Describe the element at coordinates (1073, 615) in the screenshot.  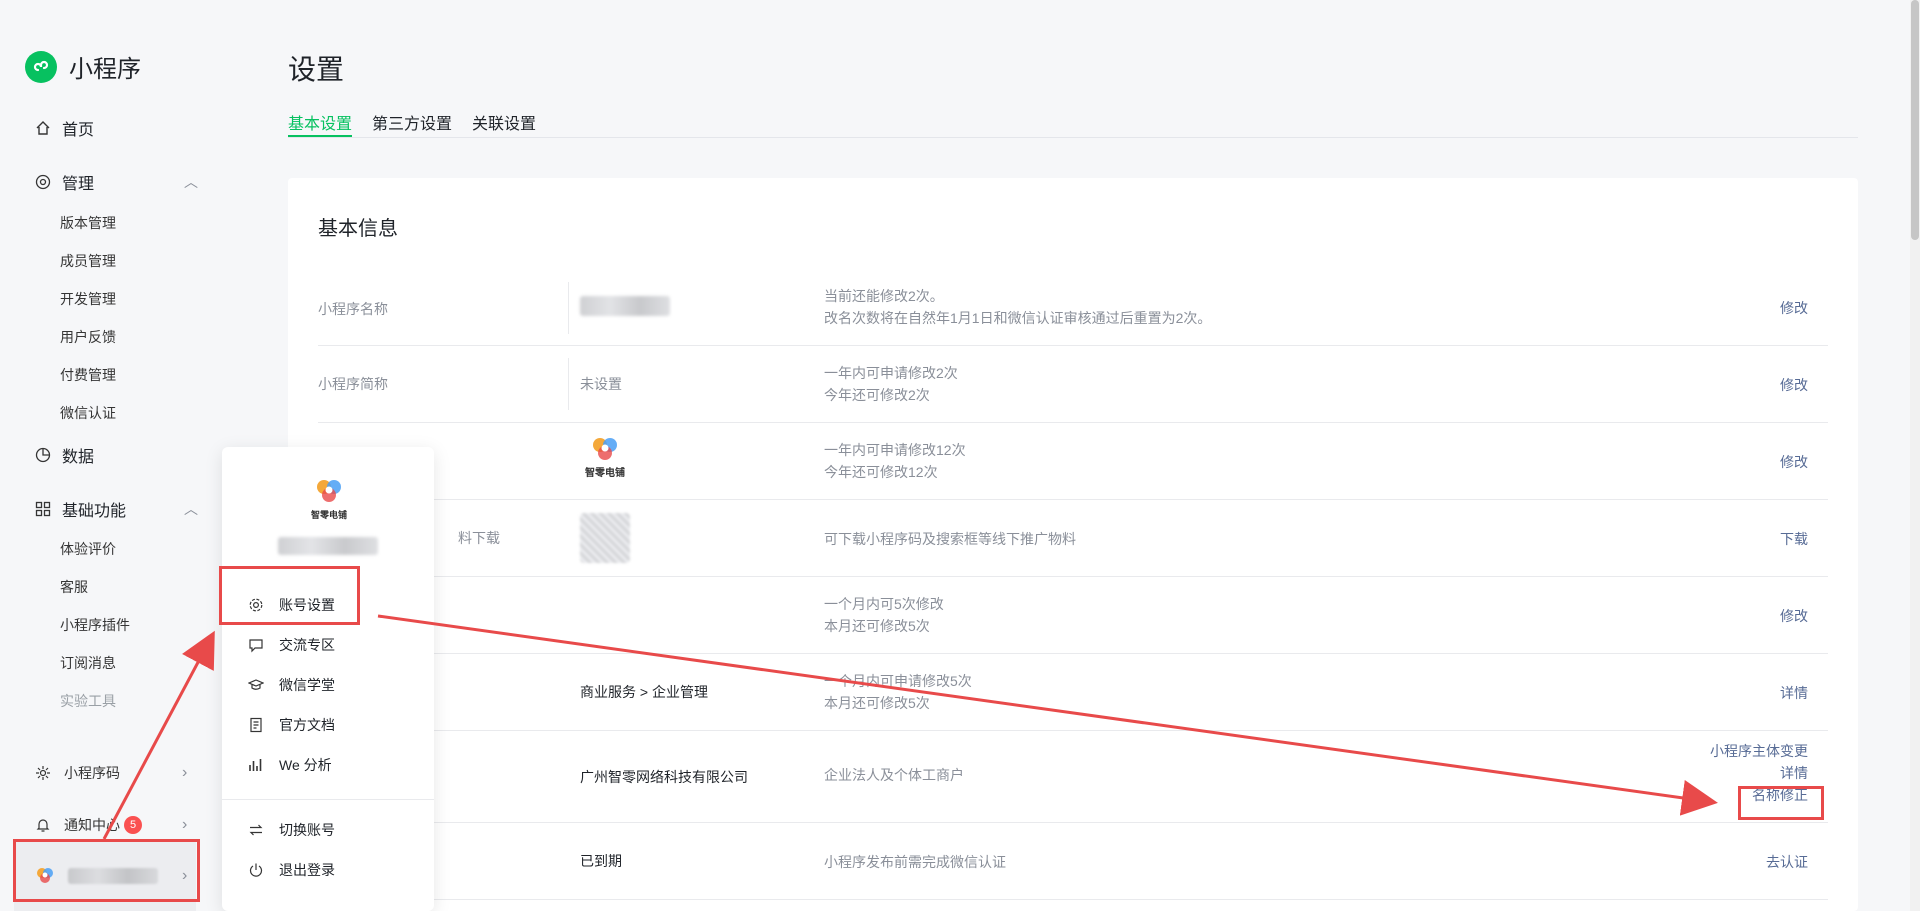
I see `table-row: 一个月内可5次修改 本月还可修改5次 修改` at that location.